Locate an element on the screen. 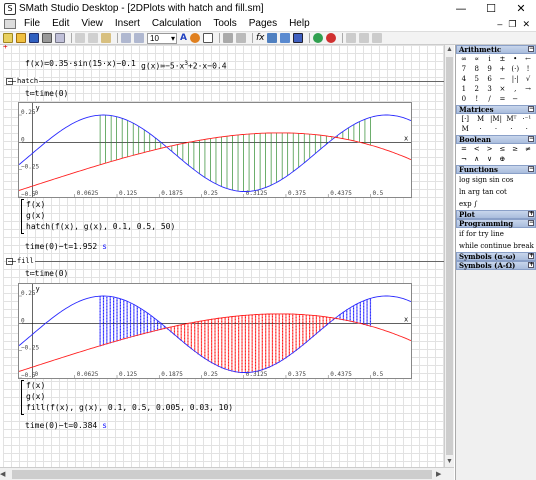 Image resolution: width=536 pixels, height=480 pixels. arithmetic-key: 8 is located at coordinates (477, 69).